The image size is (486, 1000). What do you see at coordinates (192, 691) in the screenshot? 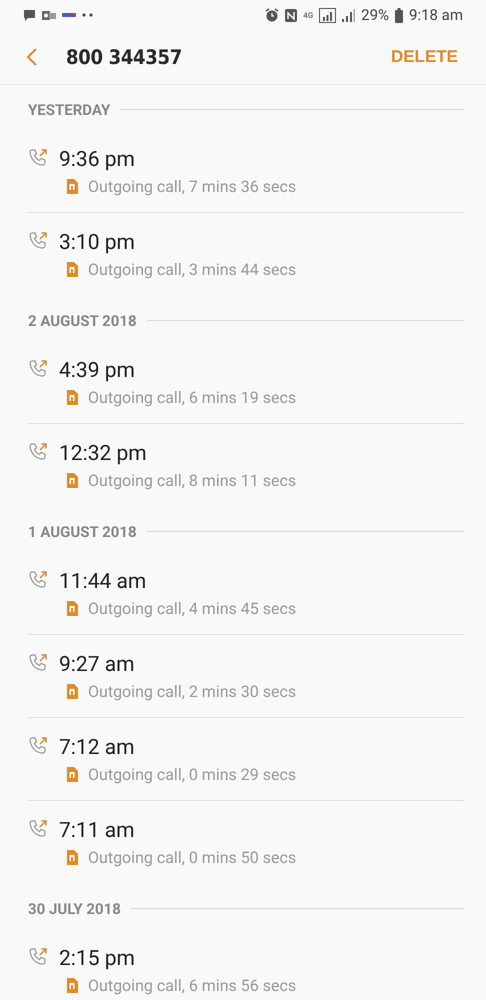
I see `call-detail: Outgoing call, 2 mins 30 secs` at bounding box center [192, 691].